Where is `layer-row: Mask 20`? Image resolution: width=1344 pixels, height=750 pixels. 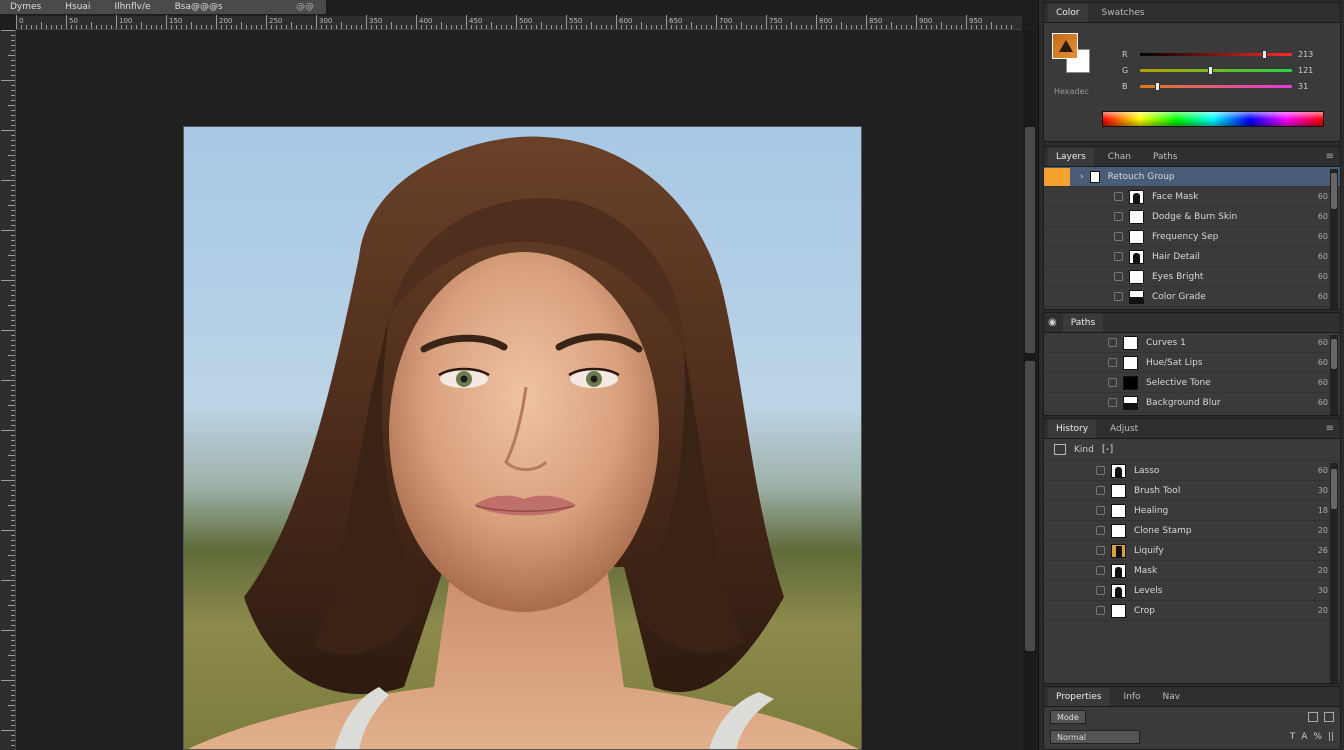 layer-row: Mask 20 is located at coordinates (1192, 571).